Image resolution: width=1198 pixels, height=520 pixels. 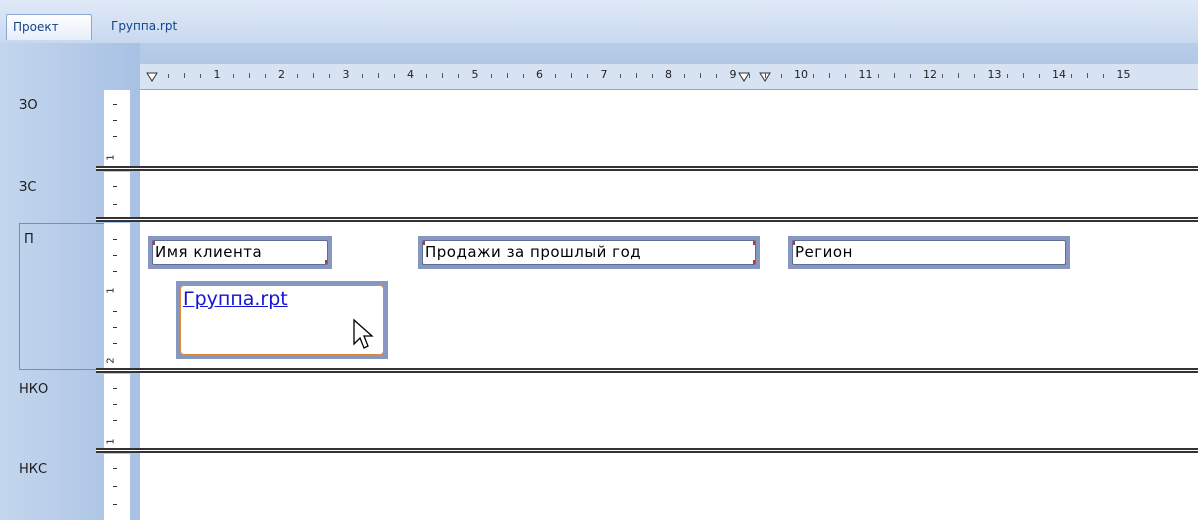 What do you see at coordinates (599, 21) in the screenshot?
I see `tab-strip: Проект Группа.rpt` at bounding box center [599, 21].